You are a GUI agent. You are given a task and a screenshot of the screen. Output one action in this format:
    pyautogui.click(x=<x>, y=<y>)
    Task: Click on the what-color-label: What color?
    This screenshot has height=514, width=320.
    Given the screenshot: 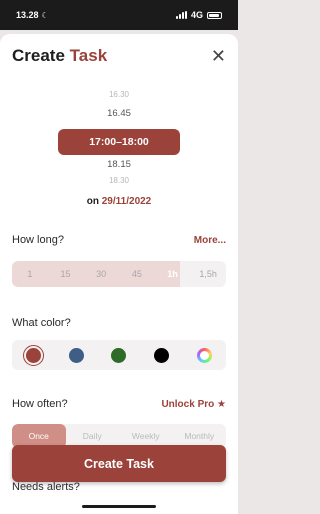 What is the action you would take?
    pyautogui.click(x=41, y=323)
    